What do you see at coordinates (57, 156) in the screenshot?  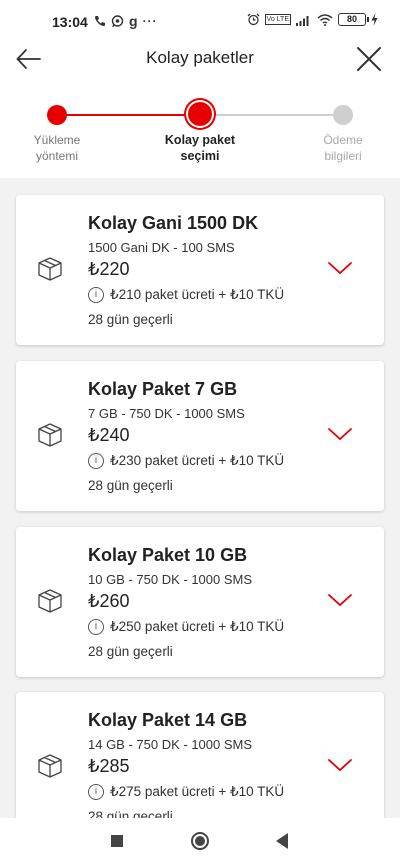 I see `step-label-1-line2: yöntemi` at bounding box center [57, 156].